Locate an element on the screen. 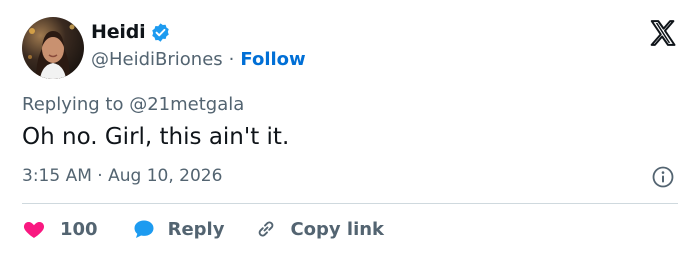  avatar-photo is located at coordinates (53, 48).